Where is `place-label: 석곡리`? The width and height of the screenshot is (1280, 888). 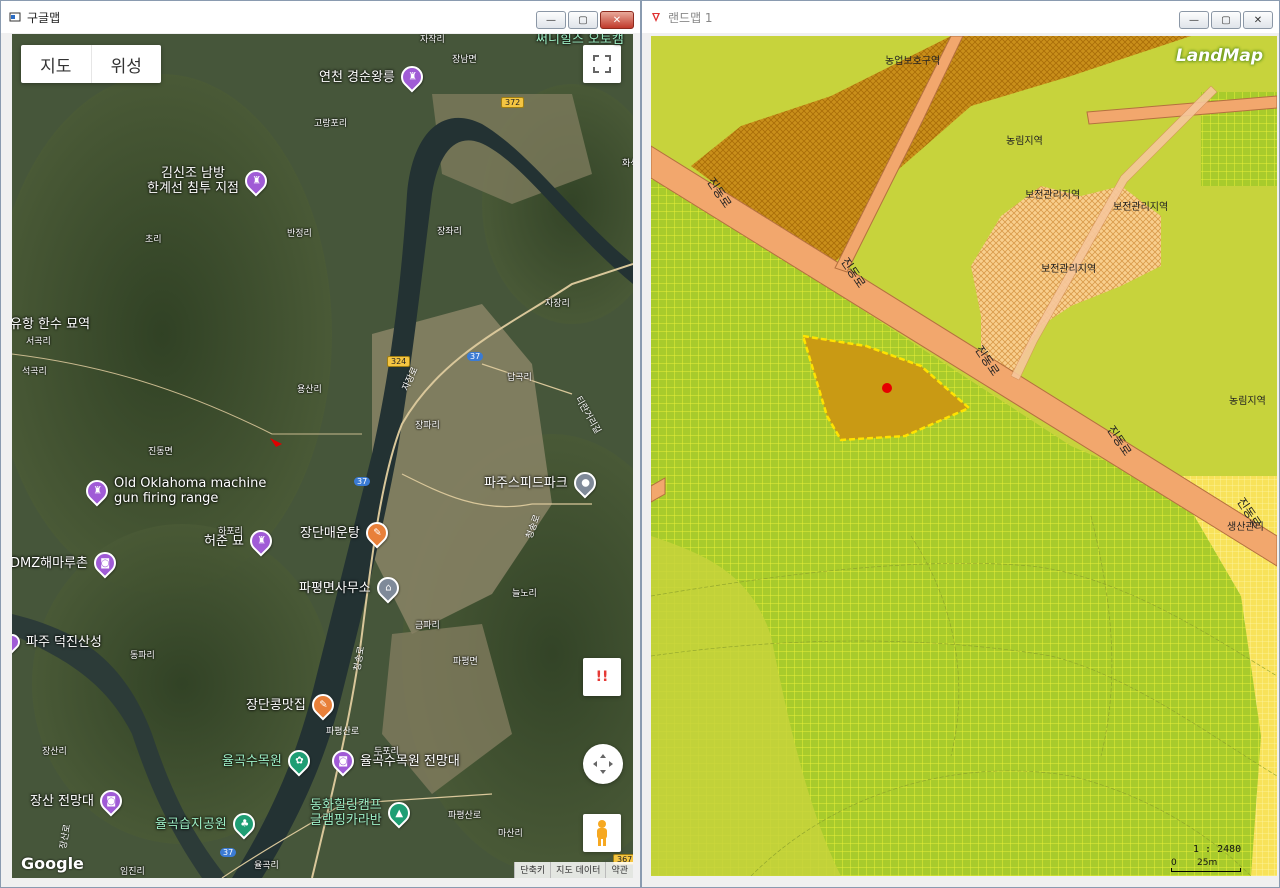 place-label: 석곡리 is located at coordinates (34, 372).